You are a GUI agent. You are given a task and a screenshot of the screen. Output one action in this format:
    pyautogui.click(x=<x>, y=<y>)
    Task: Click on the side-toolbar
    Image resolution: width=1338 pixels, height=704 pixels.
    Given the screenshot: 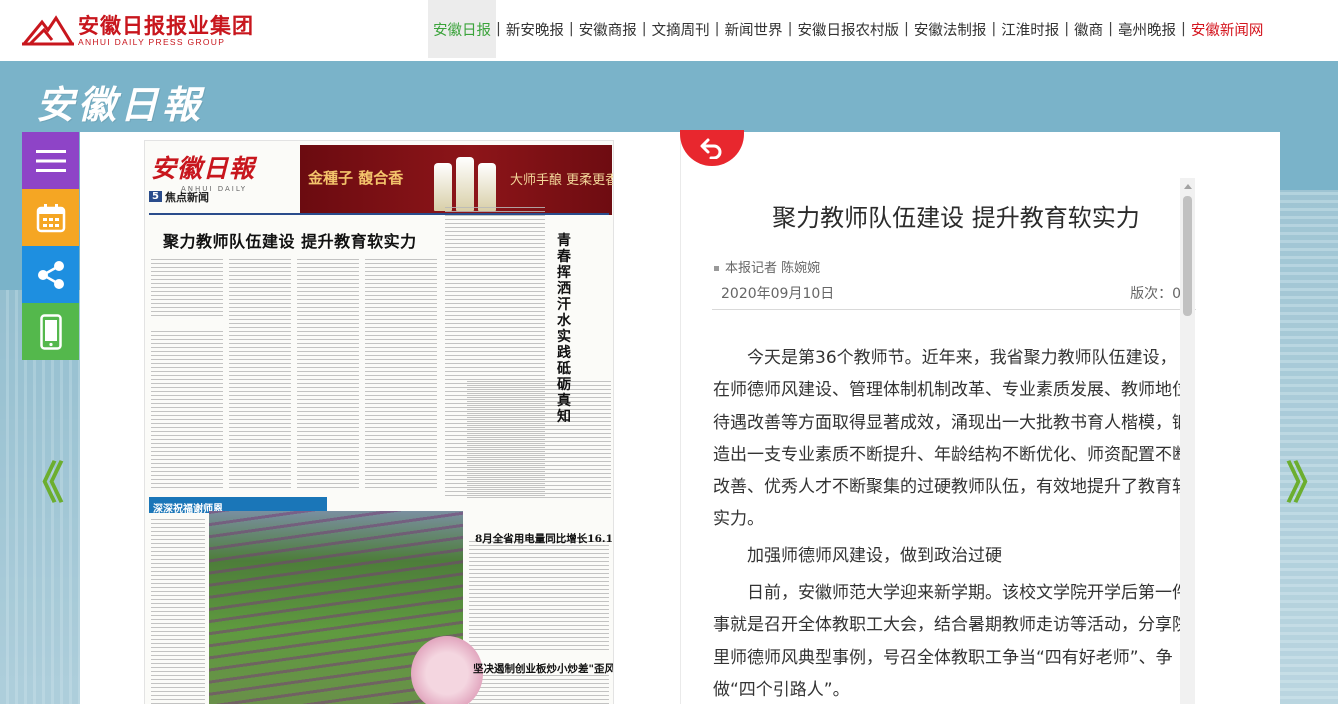 What is the action you would take?
    pyautogui.click(x=50, y=246)
    